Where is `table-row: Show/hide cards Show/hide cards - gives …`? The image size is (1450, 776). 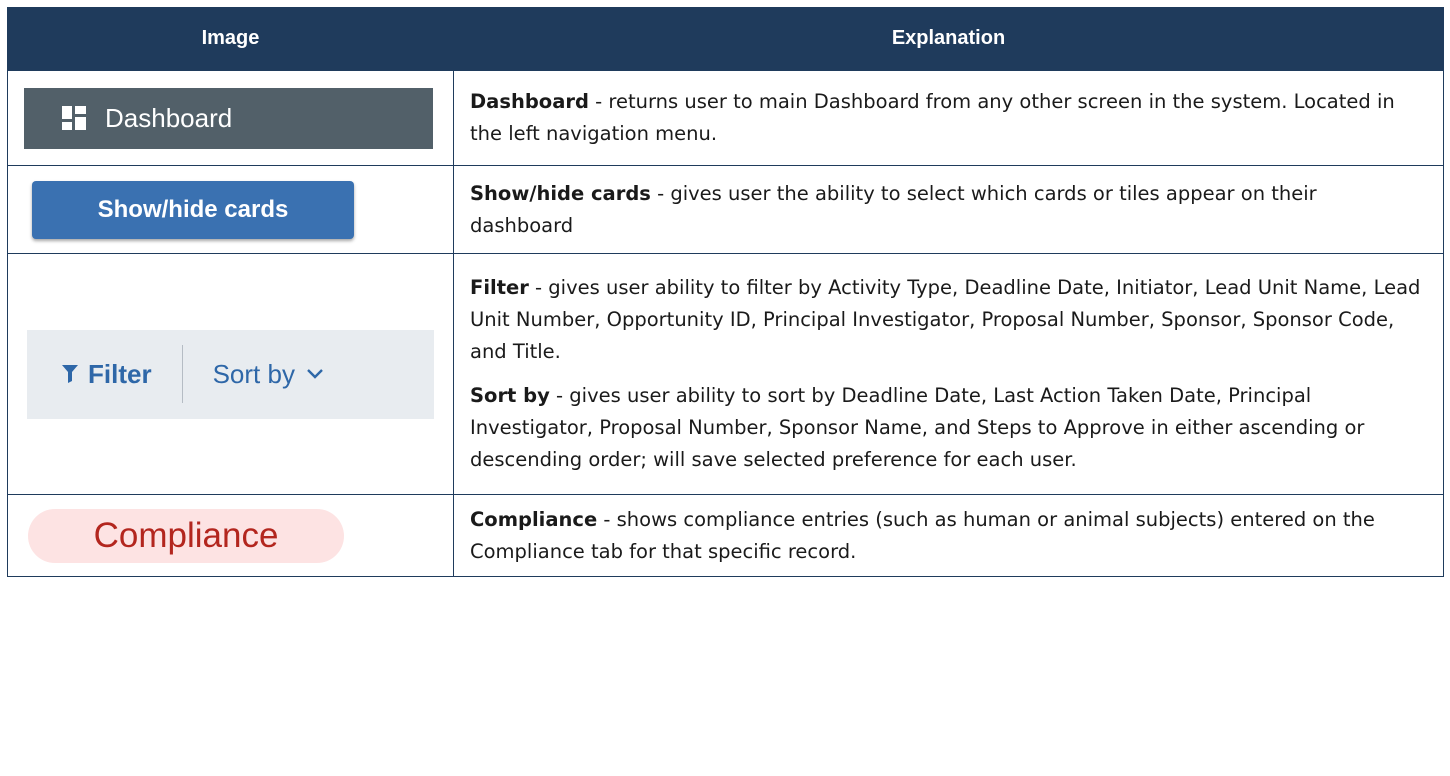
table-row: Show/hide cards Show/hide cards - gives … is located at coordinates (725, 209).